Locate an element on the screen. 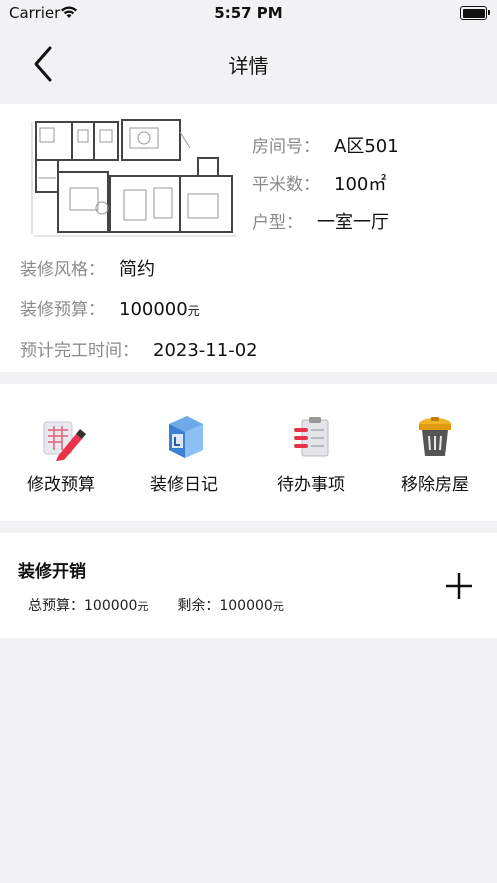  edit-budget-icon is located at coordinates (61, 437).